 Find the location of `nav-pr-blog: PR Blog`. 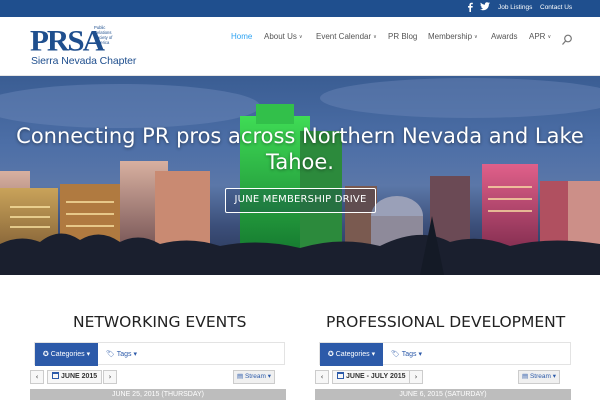

nav-pr-blog: PR Blog is located at coordinates (402, 36).